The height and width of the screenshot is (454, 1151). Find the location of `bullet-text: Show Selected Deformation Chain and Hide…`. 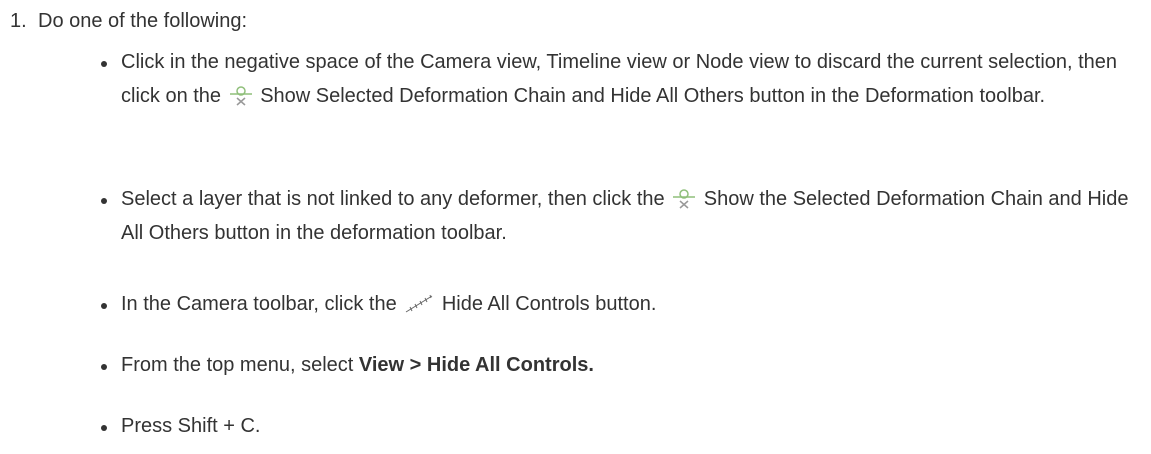

bullet-text: Show Selected Deformation Chain and Hide… is located at coordinates (653, 96).